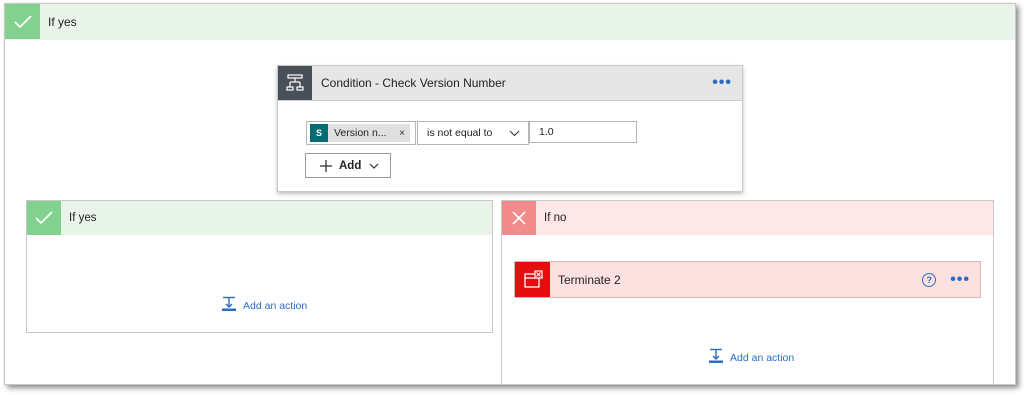 The height and width of the screenshot is (395, 1024). Describe the element at coordinates (555, 218) in the screenshot. I see `if-no-label: If no` at that location.